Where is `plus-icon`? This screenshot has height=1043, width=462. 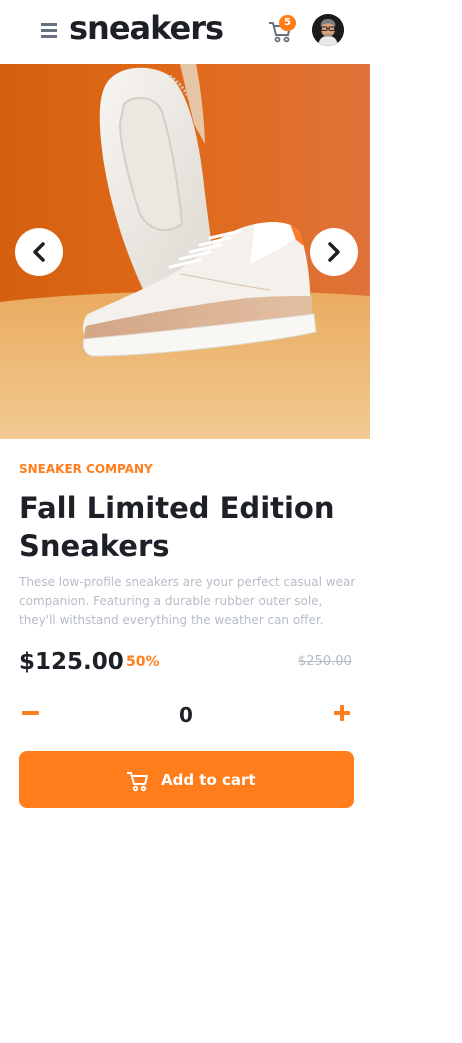
plus-icon is located at coordinates (342, 712).